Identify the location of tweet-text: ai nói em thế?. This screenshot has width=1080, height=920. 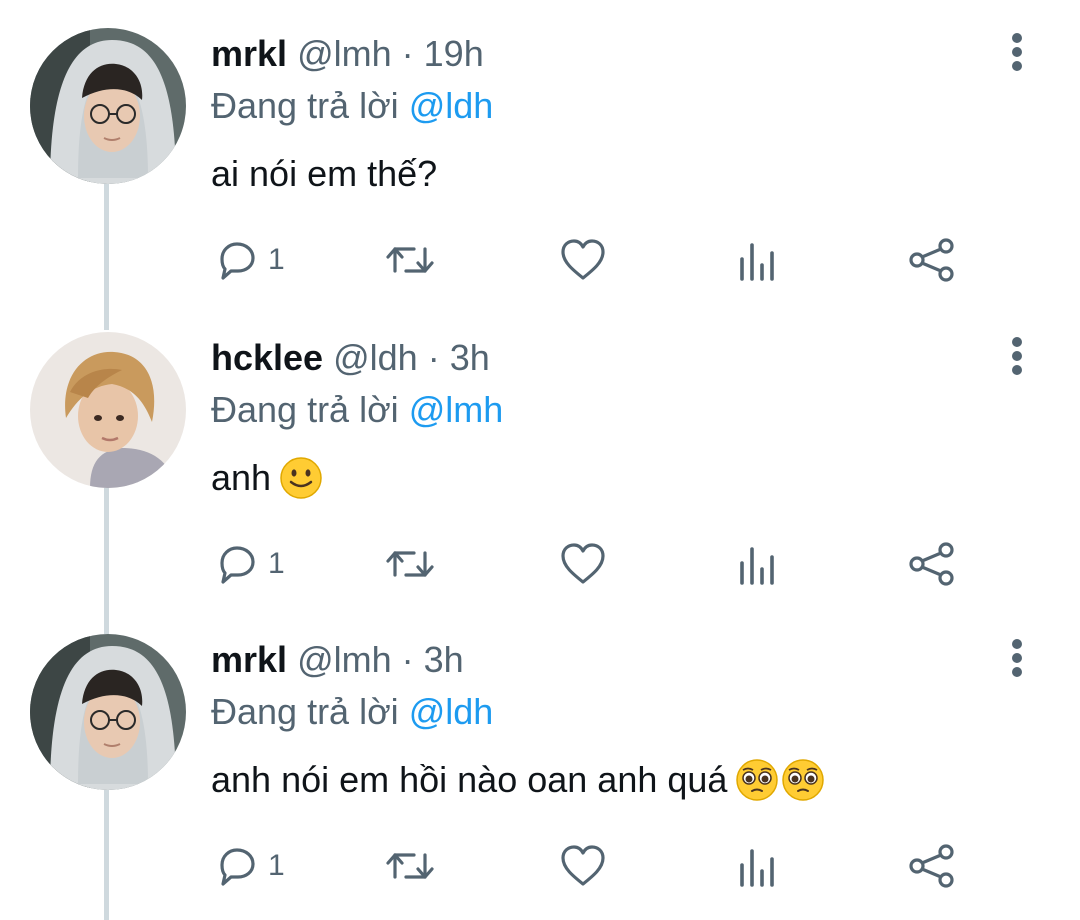
(324, 174).